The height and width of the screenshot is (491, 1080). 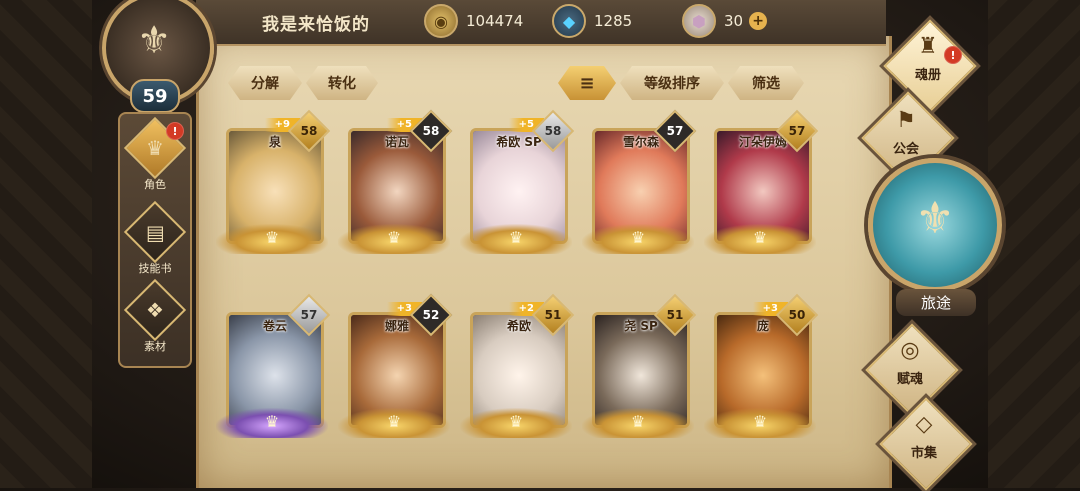 I want to click on journey-button: ⚜, so click(x=935, y=225).